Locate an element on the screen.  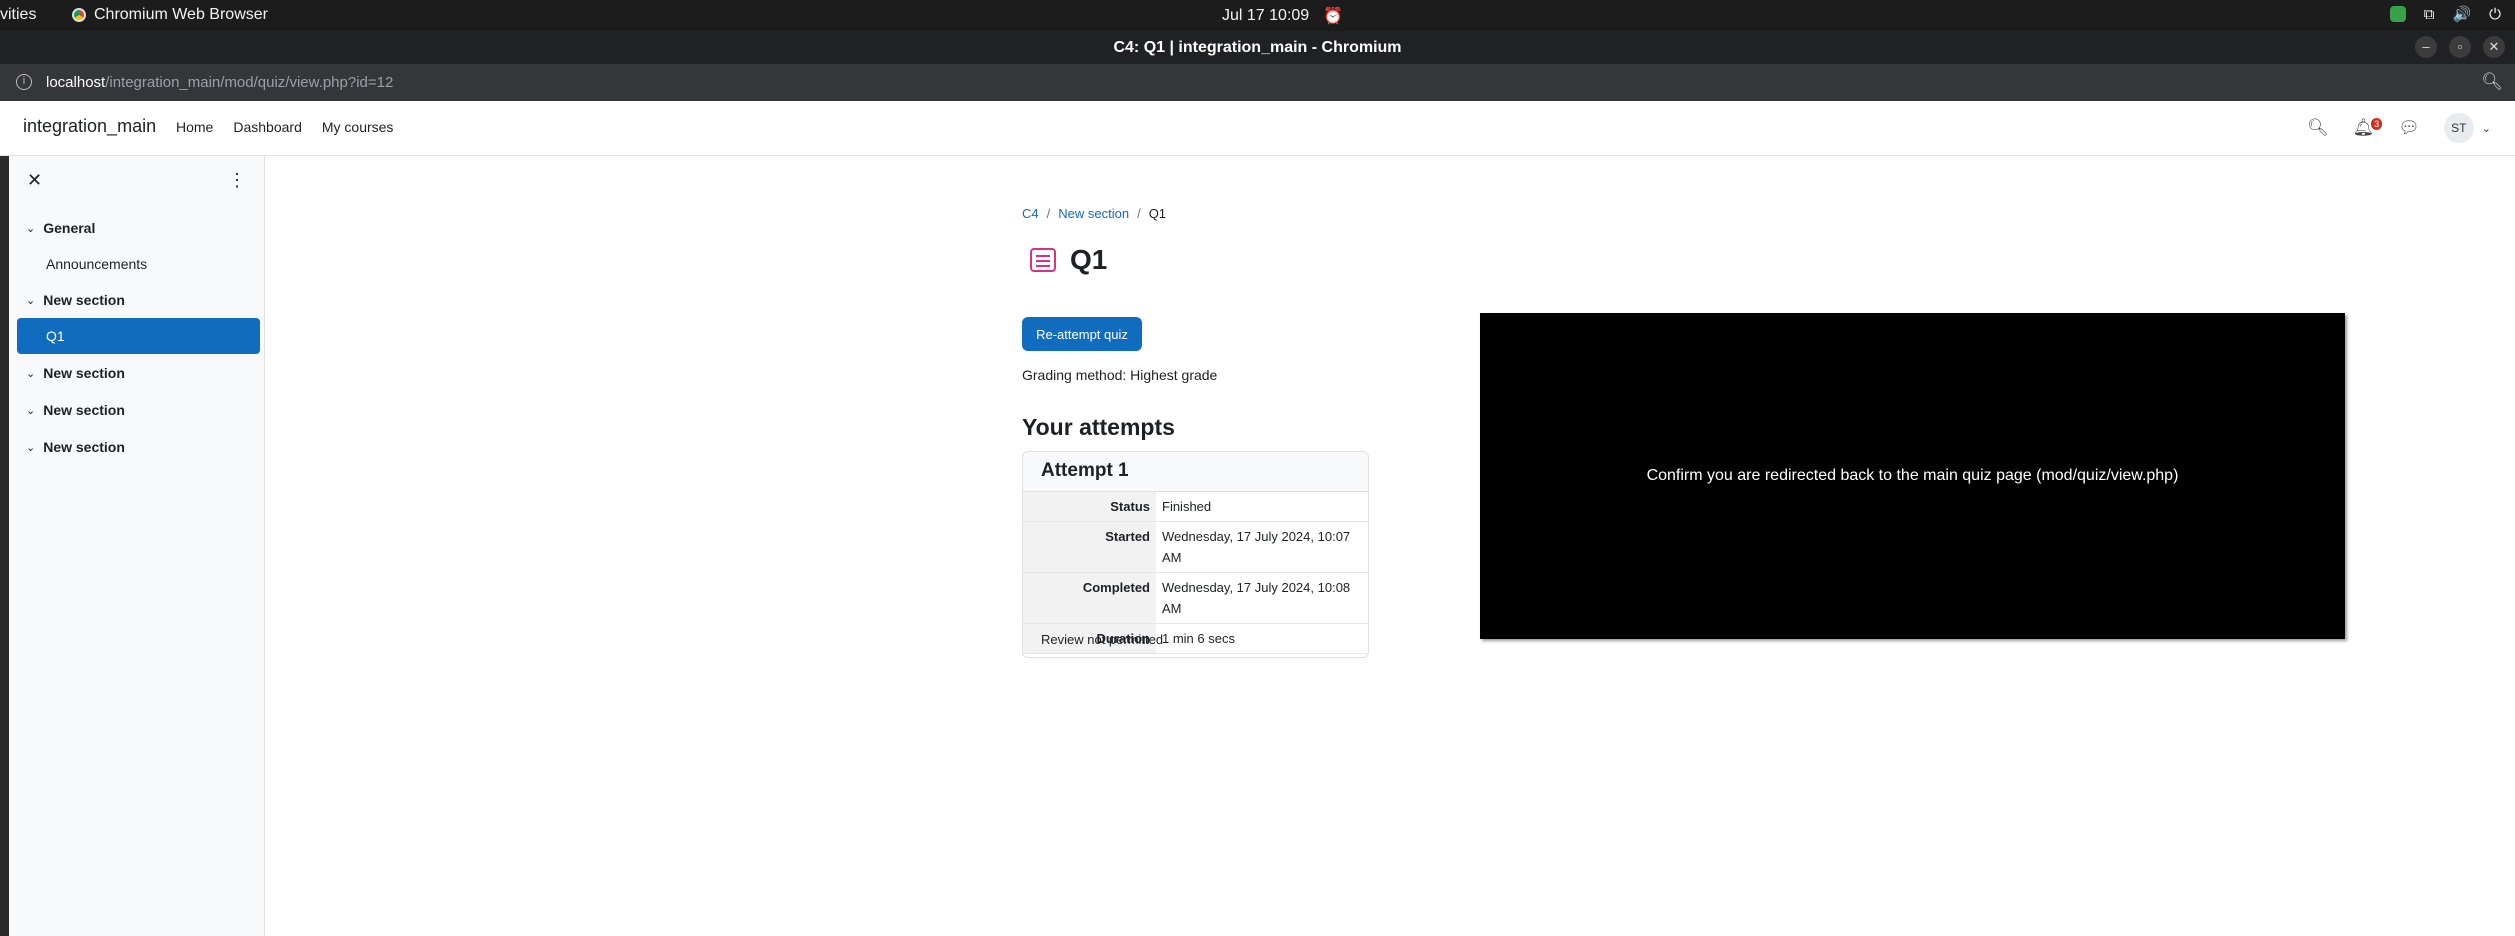
quiz-icon is located at coordinates (1043, 260).